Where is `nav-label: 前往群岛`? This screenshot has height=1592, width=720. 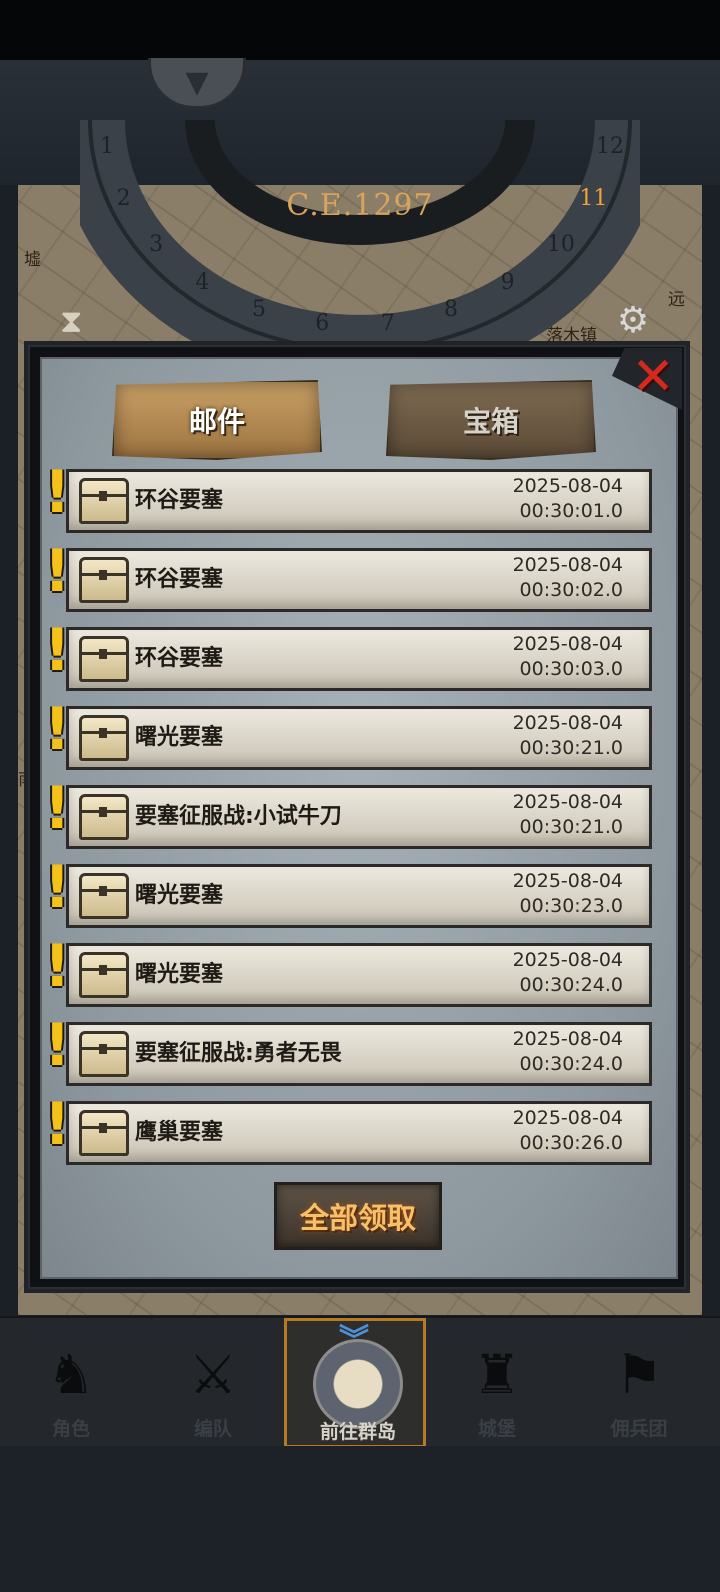 nav-label: 前往群岛 is located at coordinates (357, 1432).